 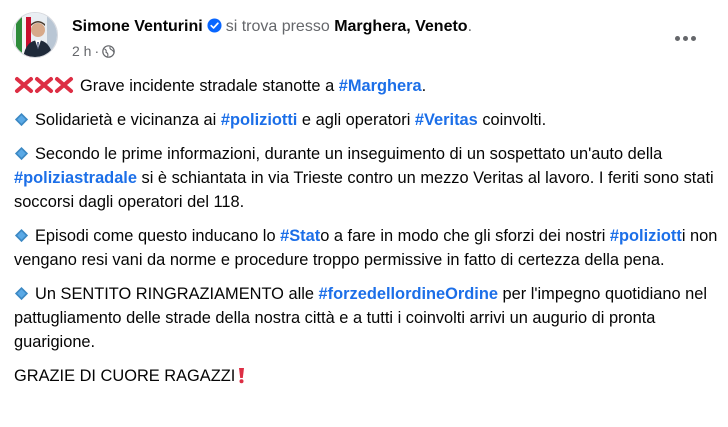 I want to click on location-link: Marghera, Veneto, so click(x=400, y=26).